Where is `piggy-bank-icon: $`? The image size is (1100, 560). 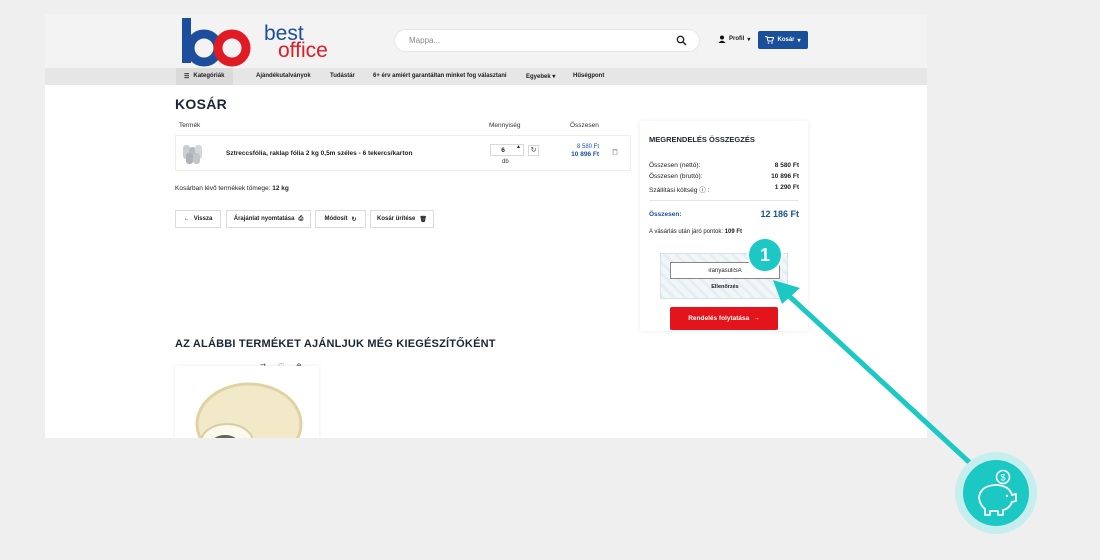
piggy-bank-icon: $ is located at coordinates (997, 492).